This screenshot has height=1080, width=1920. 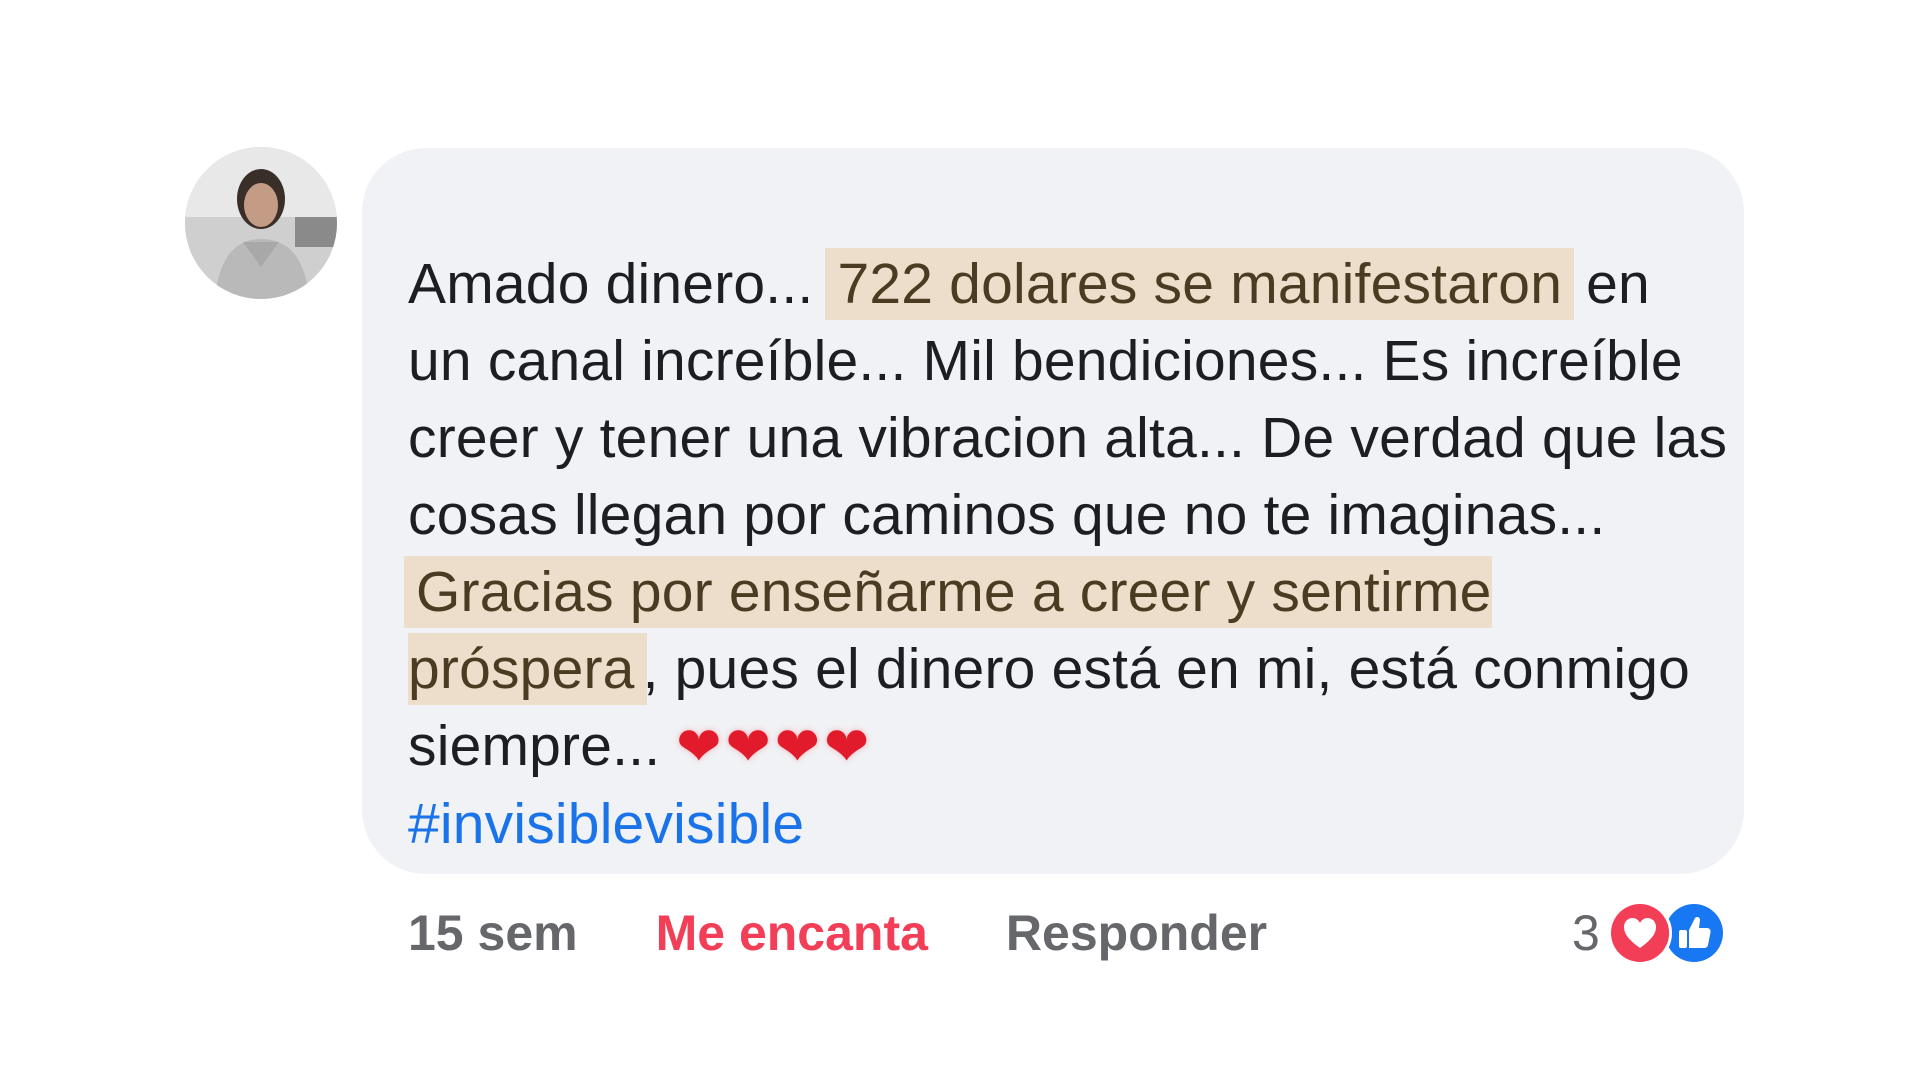 I want to click on love-reaction-icon, so click(x=1639, y=933).